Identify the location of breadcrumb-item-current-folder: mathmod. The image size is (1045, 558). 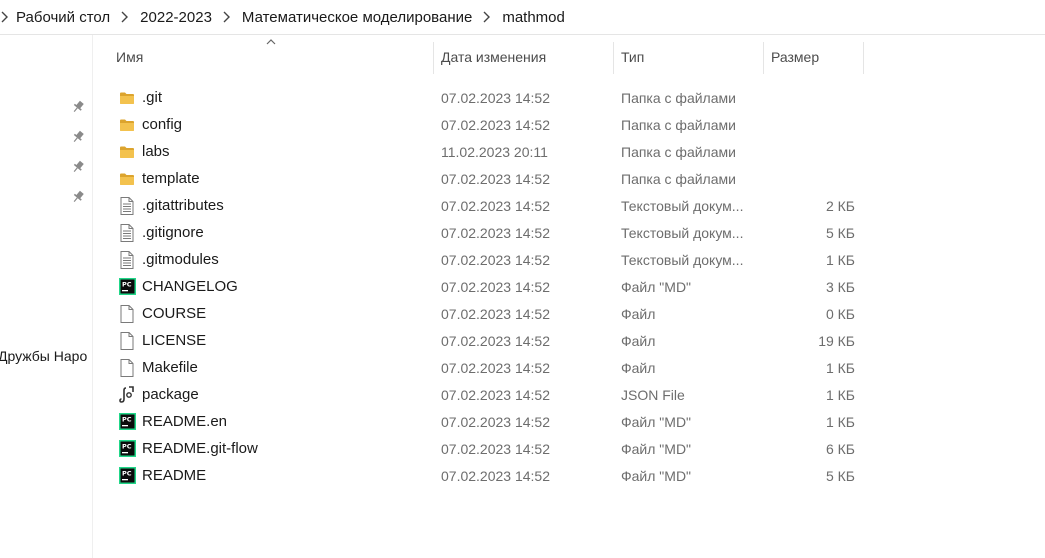
(533, 17).